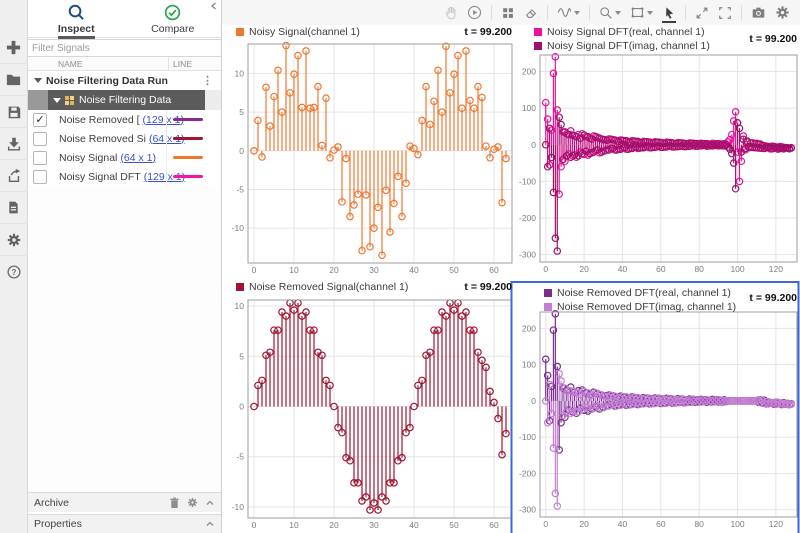  I want to click on panel-tabs: Inspect Compare, so click(124, 19).